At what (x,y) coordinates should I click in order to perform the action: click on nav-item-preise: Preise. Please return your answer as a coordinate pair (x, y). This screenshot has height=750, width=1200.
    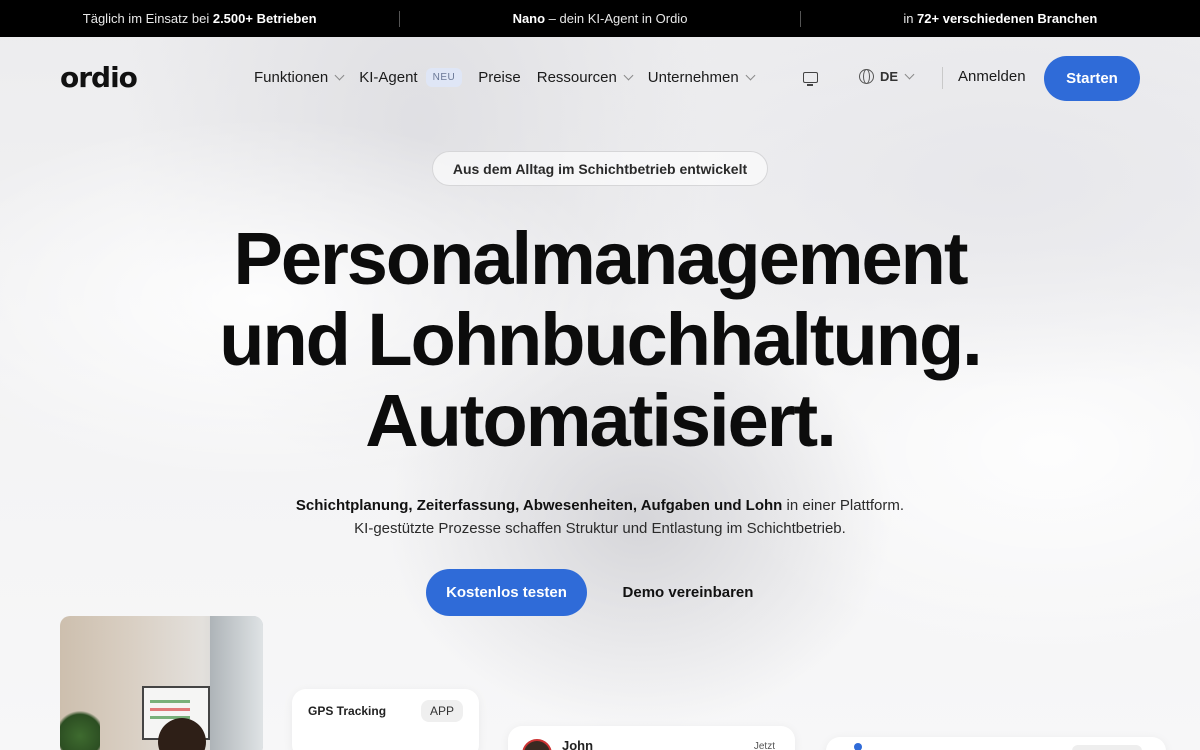
    Looking at the image, I should click on (499, 77).